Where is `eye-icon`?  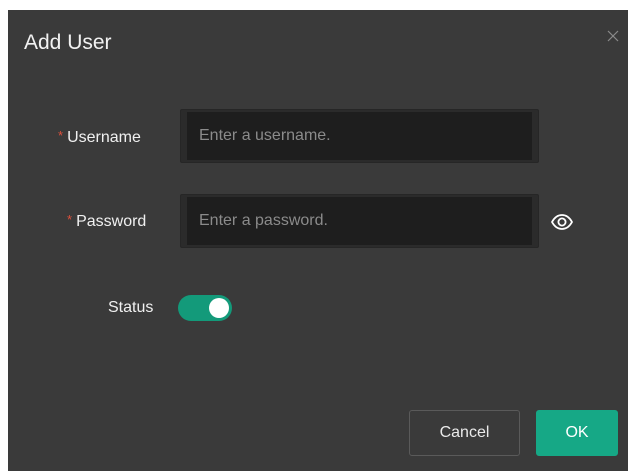
eye-icon is located at coordinates (562, 222).